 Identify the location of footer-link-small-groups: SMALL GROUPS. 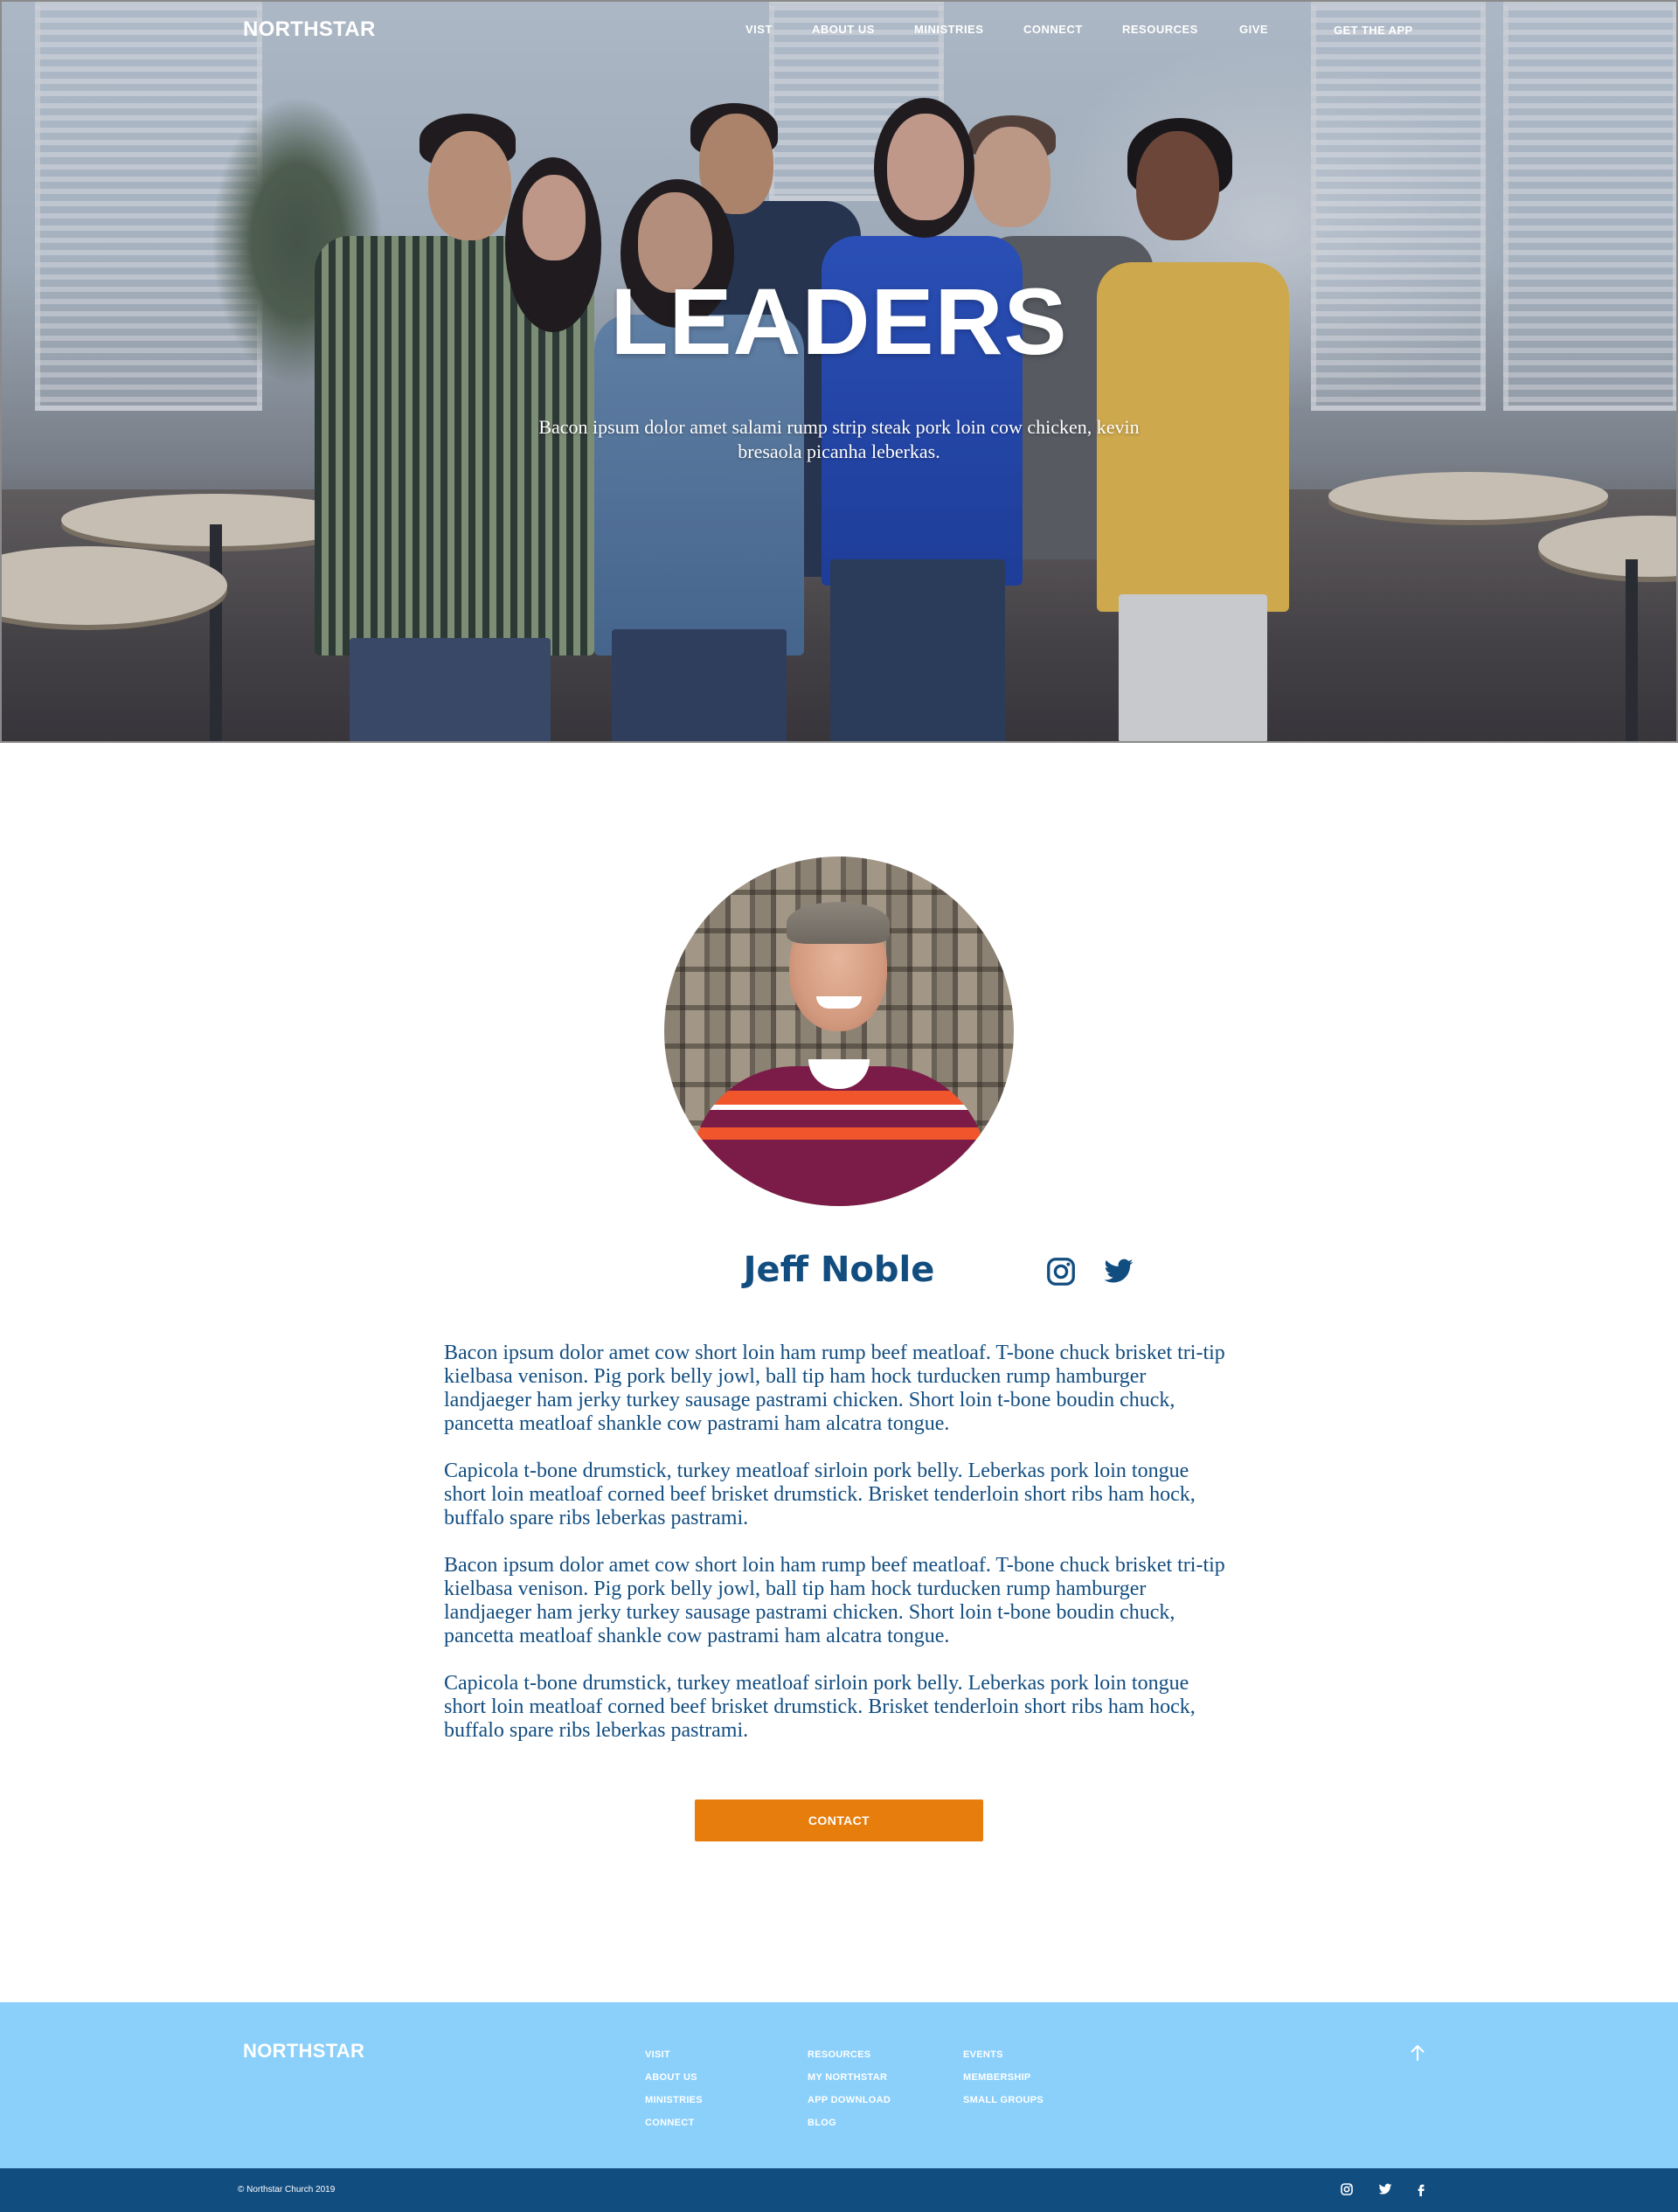
(1003, 2100).